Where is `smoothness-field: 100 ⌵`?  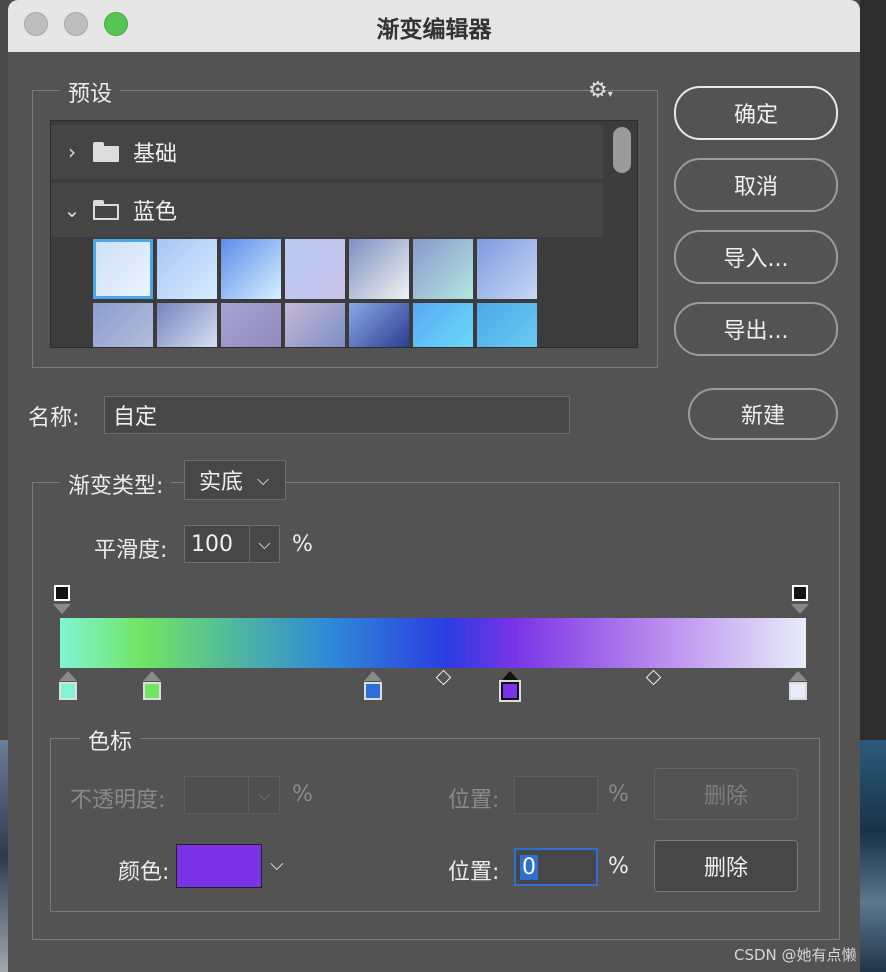
smoothness-field: 100 ⌵ is located at coordinates (232, 544).